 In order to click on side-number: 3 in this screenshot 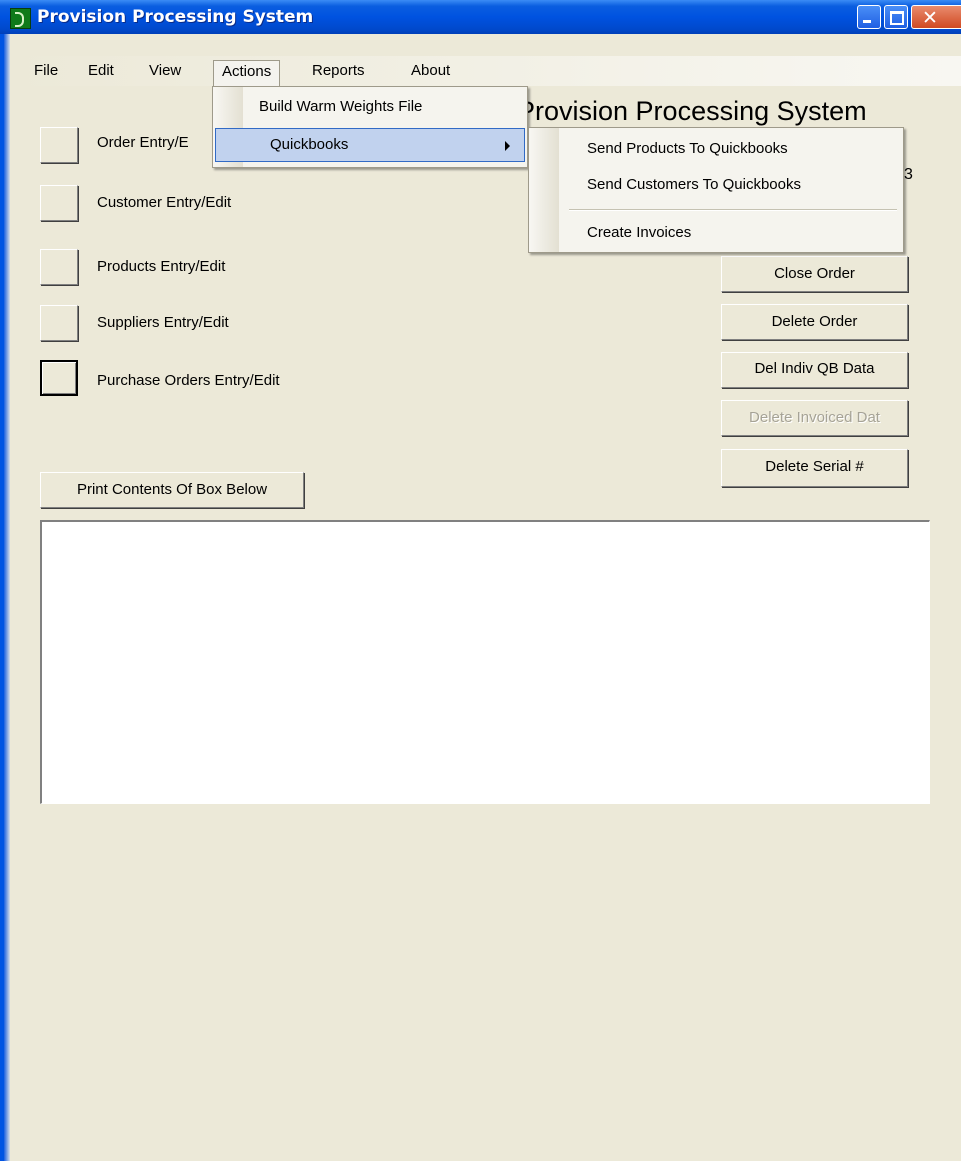, I will do `click(908, 174)`.